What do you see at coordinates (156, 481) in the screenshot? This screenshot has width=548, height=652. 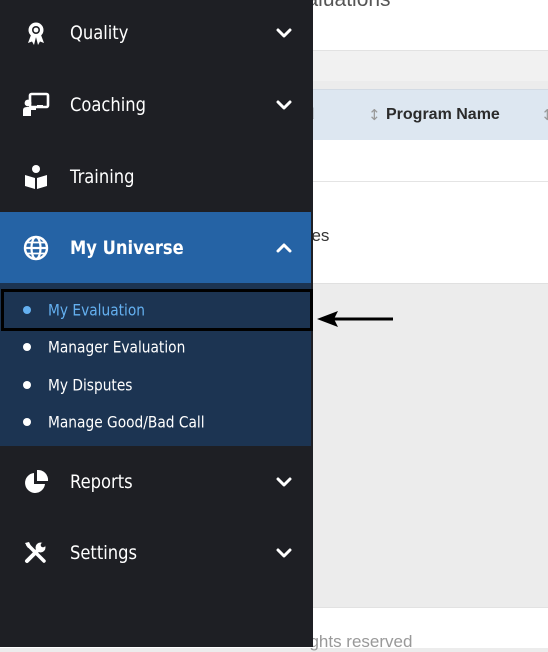 I see `sidebar-item-reports: Reports` at bounding box center [156, 481].